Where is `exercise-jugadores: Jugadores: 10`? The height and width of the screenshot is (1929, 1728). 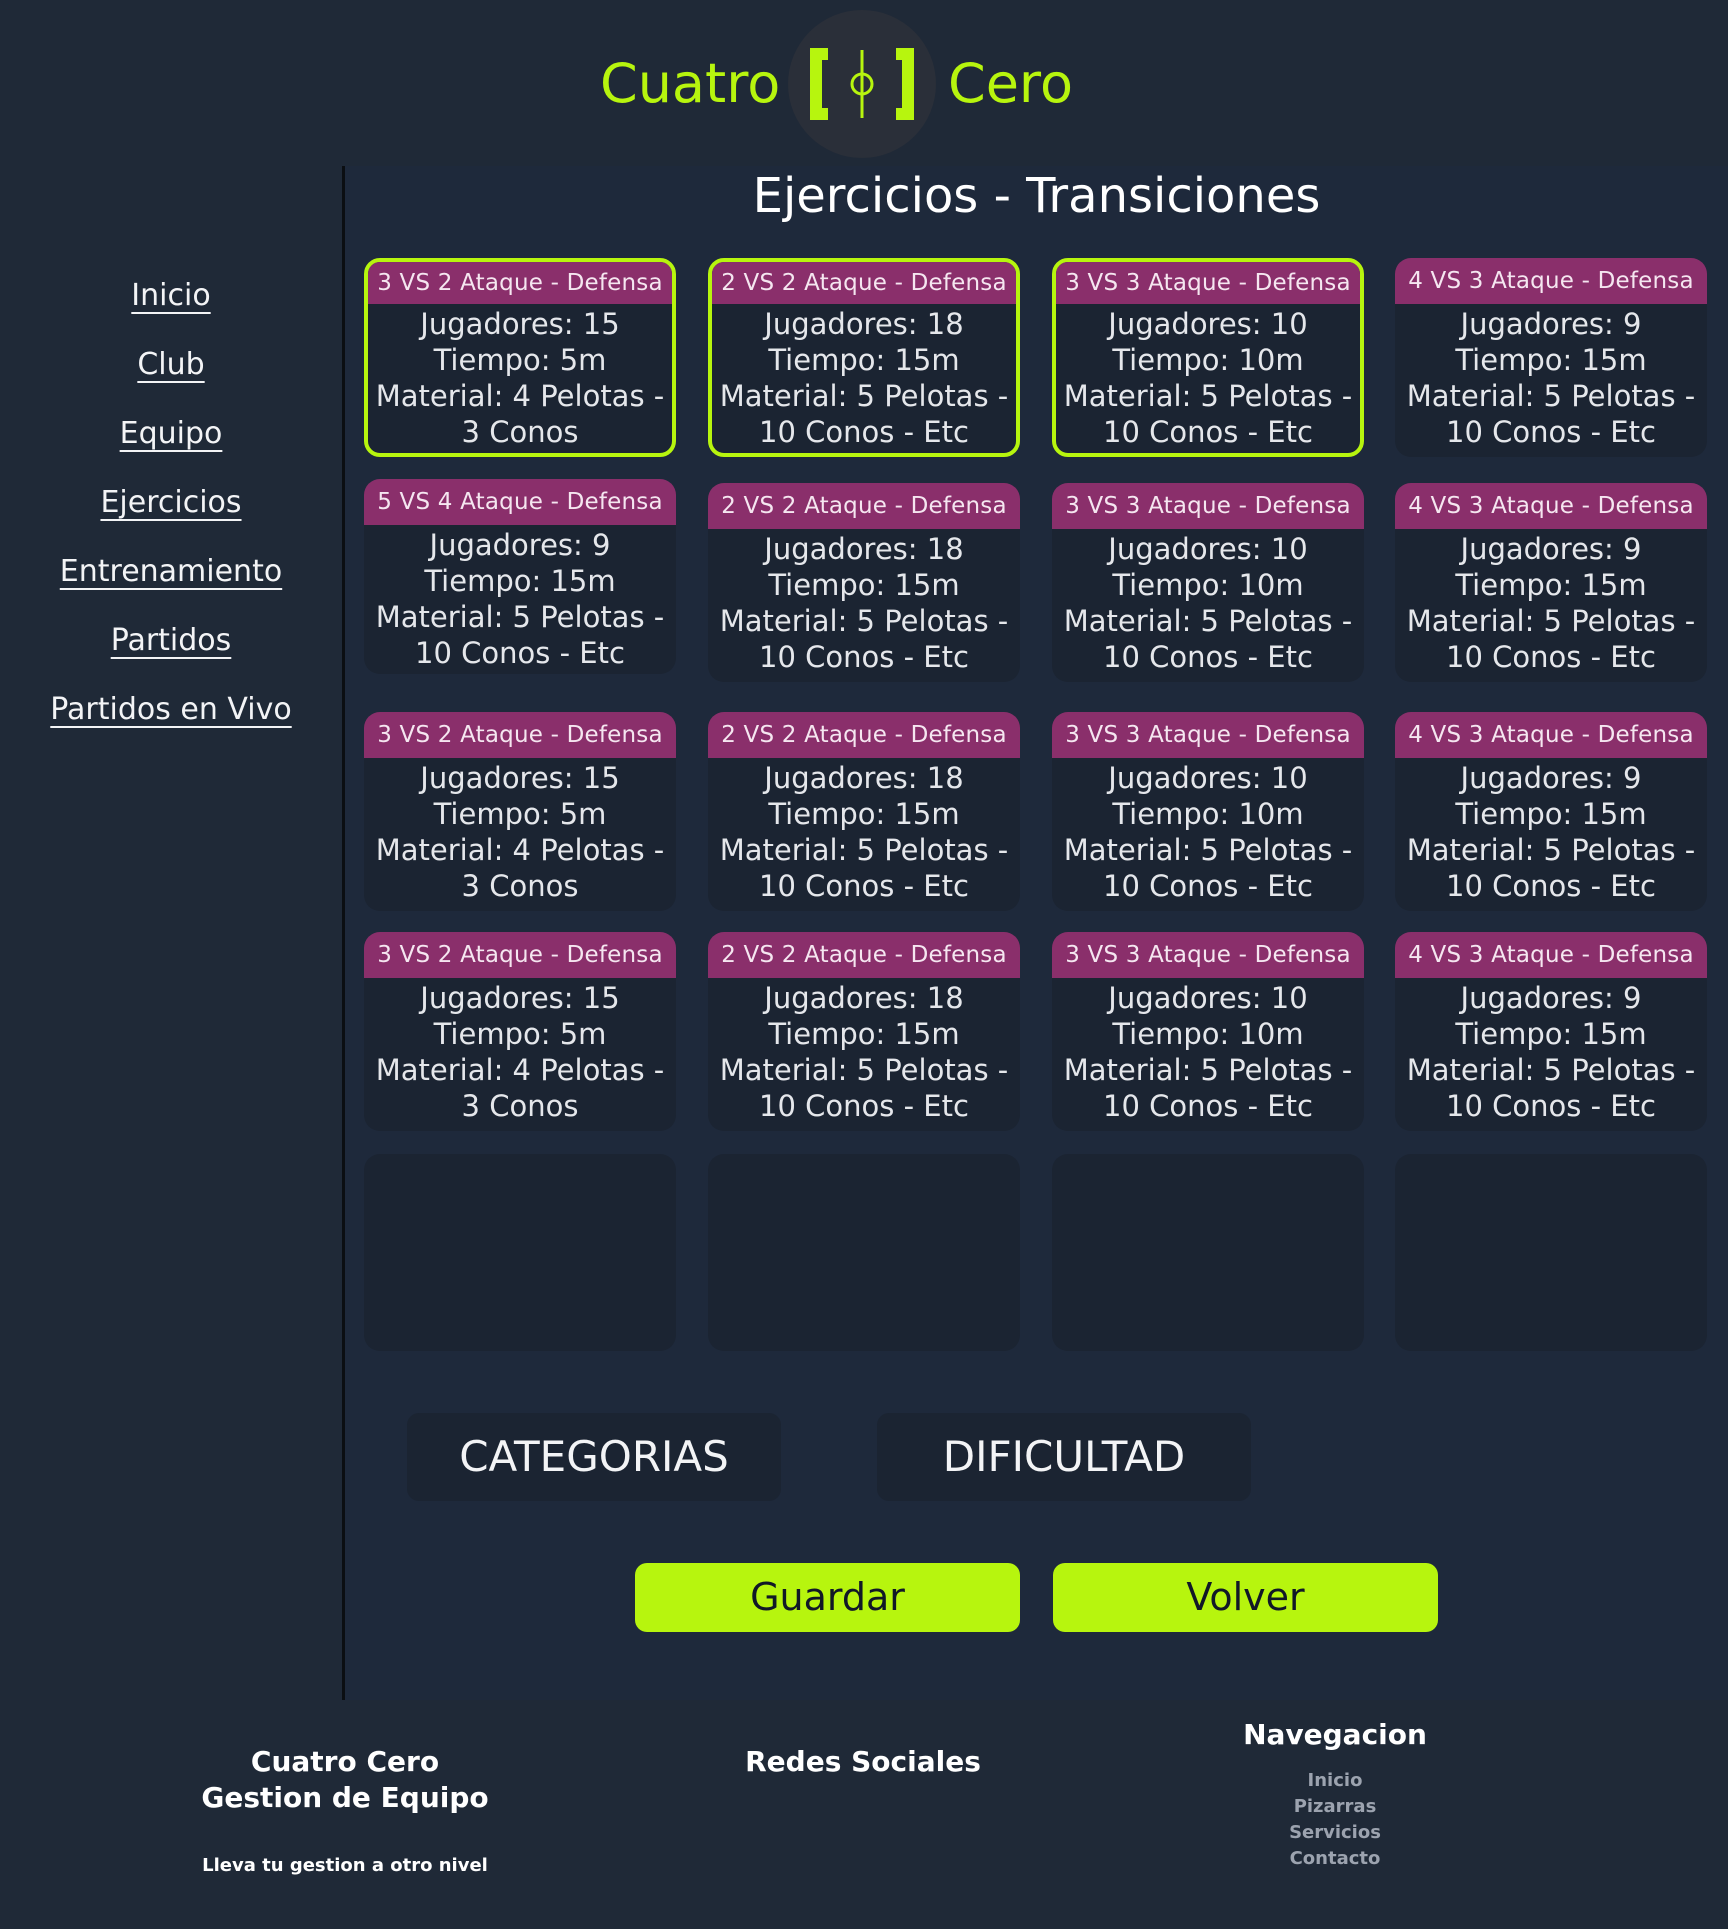 exercise-jugadores: Jugadores: 10 is located at coordinates (1208, 549).